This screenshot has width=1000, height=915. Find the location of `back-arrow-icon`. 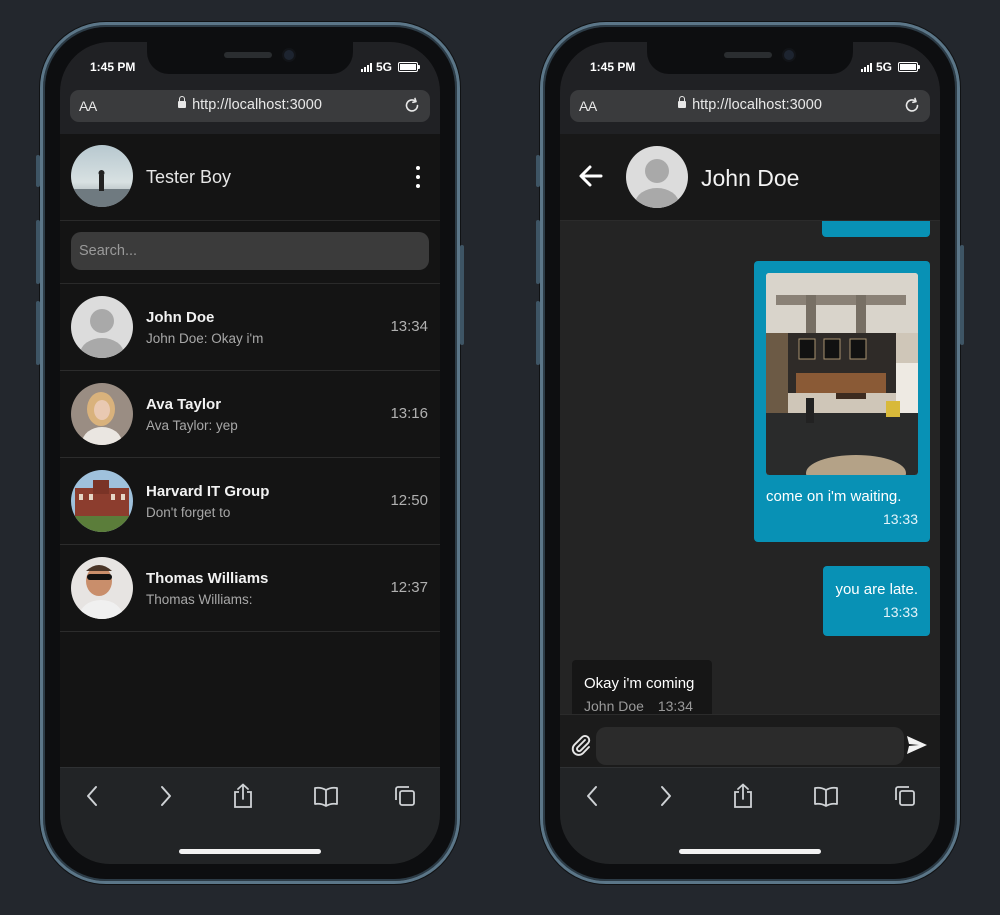

back-arrow-icon is located at coordinates (591, 178).